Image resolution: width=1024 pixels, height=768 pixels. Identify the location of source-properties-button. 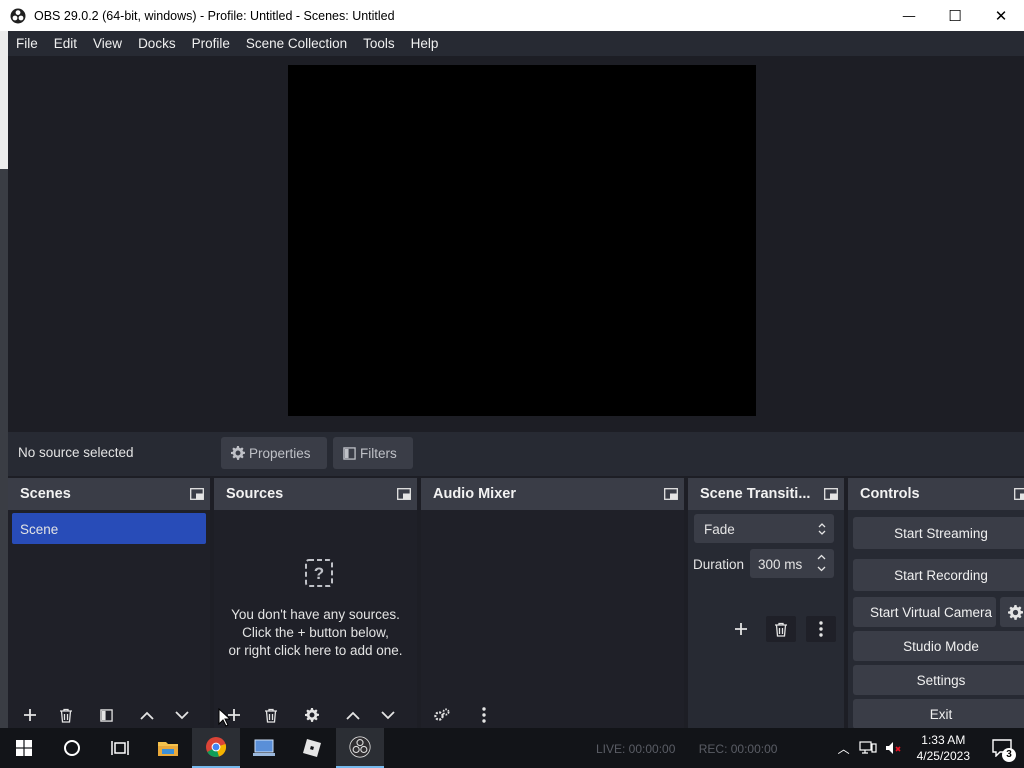
(312, 715).